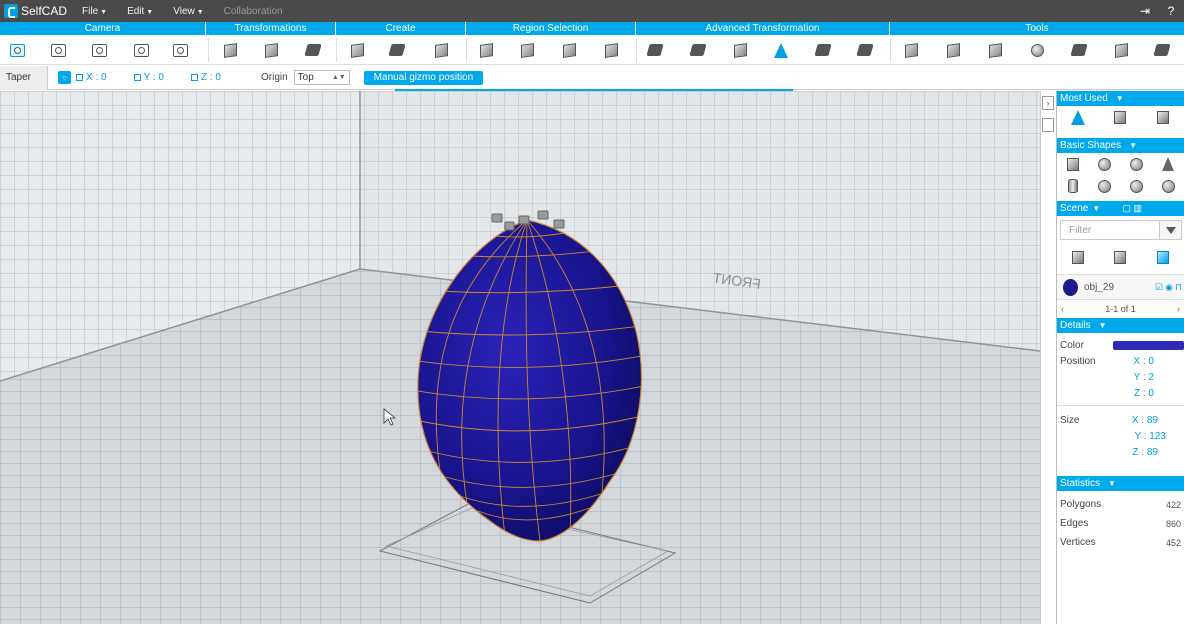  I want to click on checkbox-icon: ☑, so click(1159, 287).